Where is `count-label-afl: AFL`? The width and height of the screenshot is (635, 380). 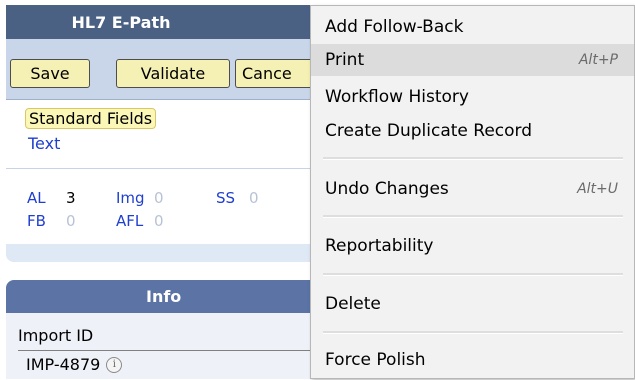 count-label-afl: AFL is located at coordinates (129, 221).